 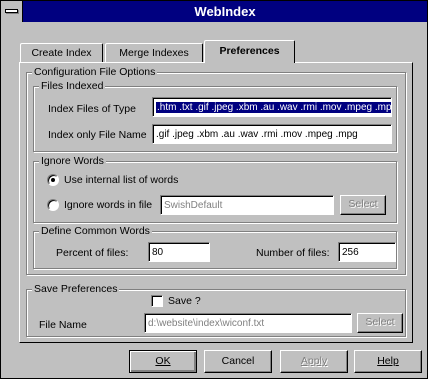 I want to click on save-preferences-label: Save Preferences, so click(x=76, y=289).